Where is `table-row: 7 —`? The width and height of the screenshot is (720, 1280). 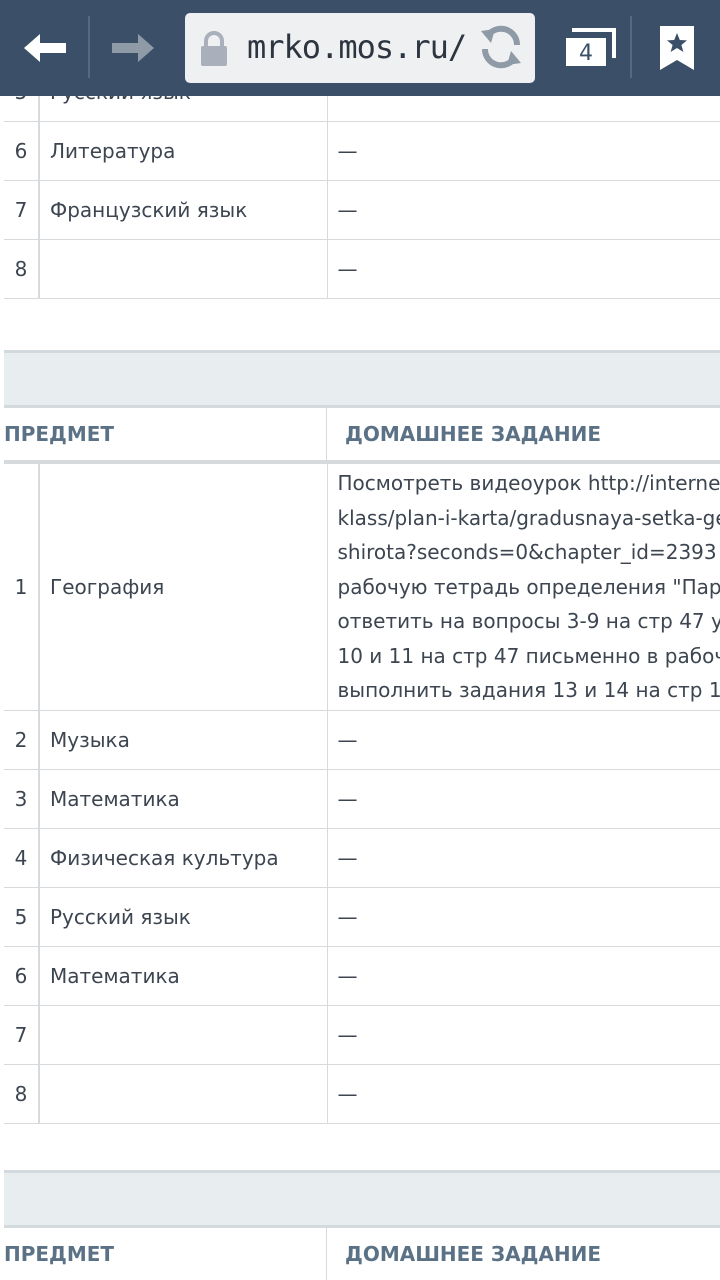
table-row: 7 — is located at coordinates (362, 1034).